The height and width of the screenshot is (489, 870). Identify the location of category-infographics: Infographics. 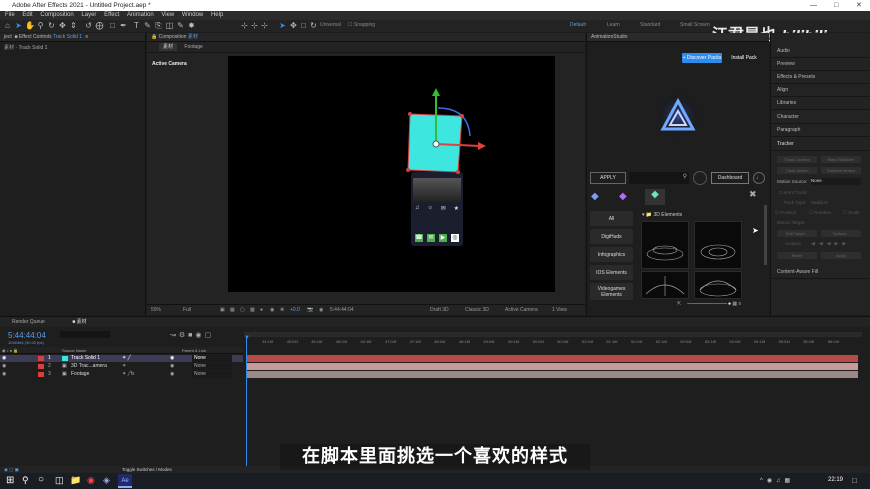
(611, 254).